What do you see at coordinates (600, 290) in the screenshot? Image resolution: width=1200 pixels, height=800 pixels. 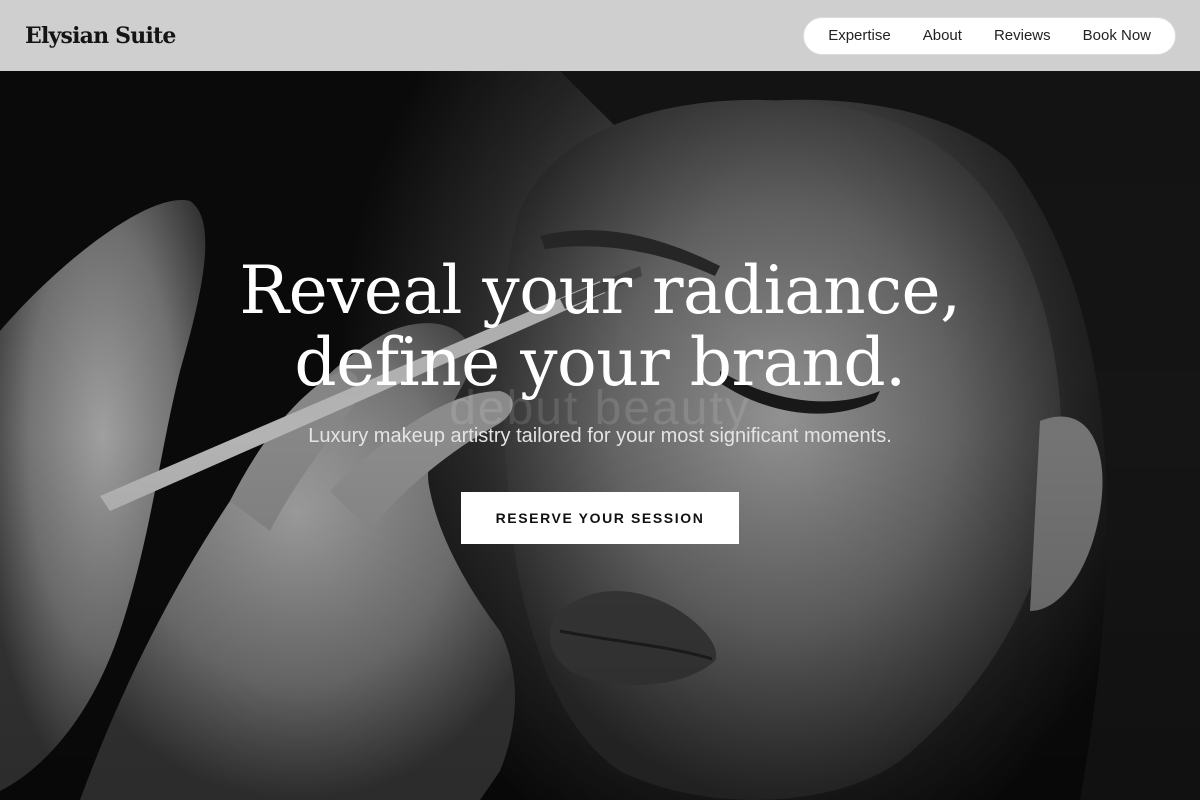 I see `hero-headline-line-1: Reveal your radiance,` at bounding box center [600, 290].